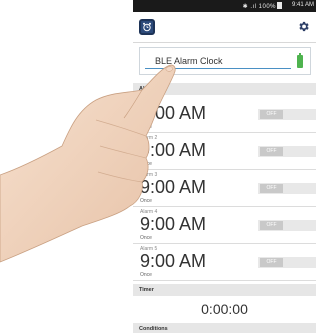  I want to click on alarm-row: Alarm 4 9:00 AM Once OFF, so click(224, 225).